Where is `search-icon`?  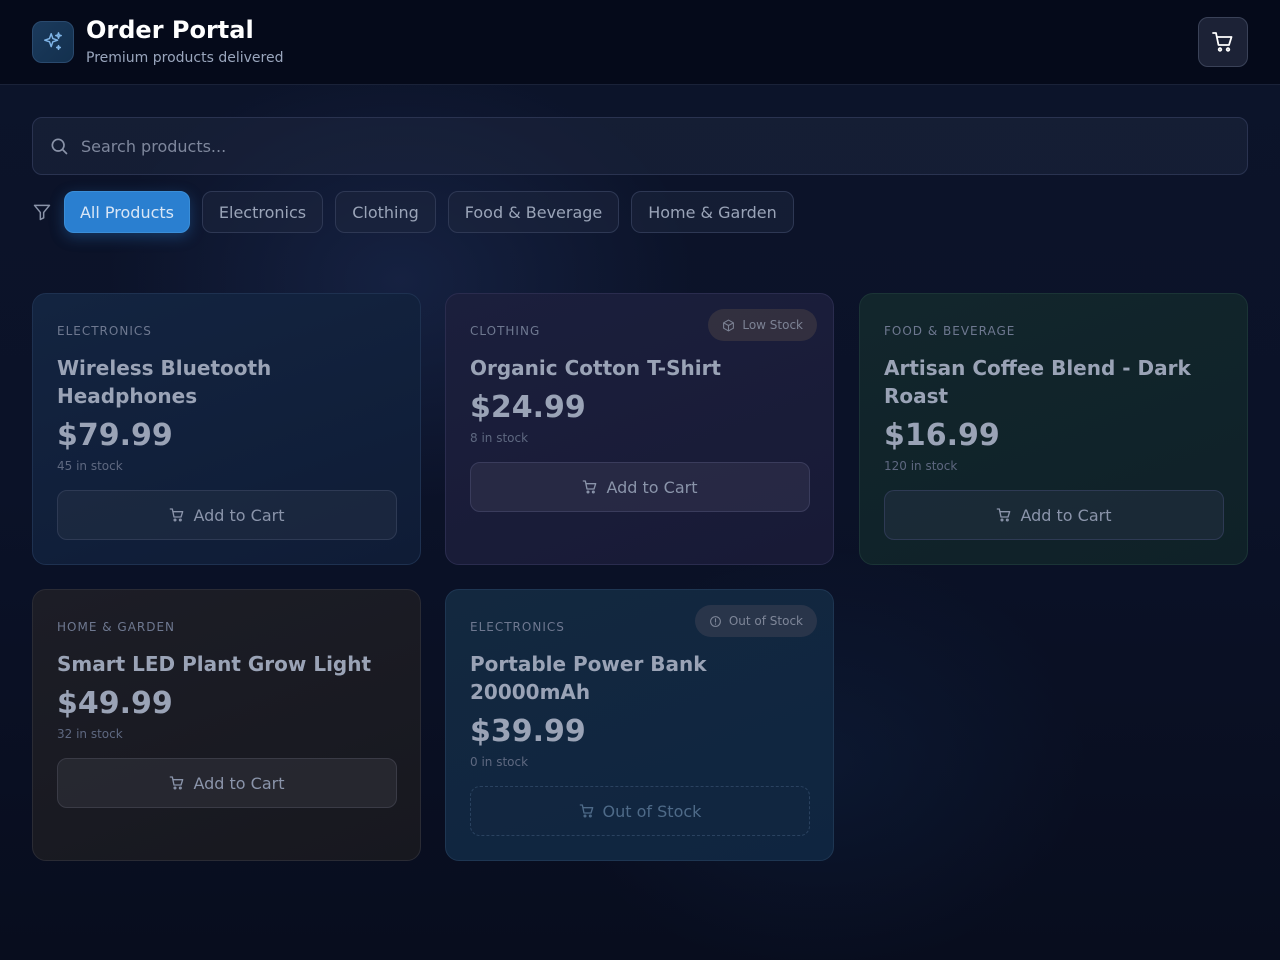 search-icon is located at coordinates (59, 146).